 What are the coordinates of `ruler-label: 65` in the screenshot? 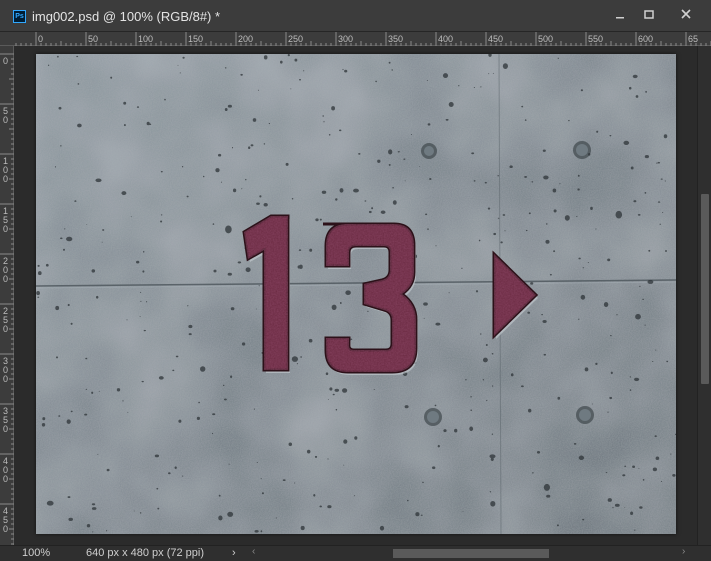 It's located at (693, 39).